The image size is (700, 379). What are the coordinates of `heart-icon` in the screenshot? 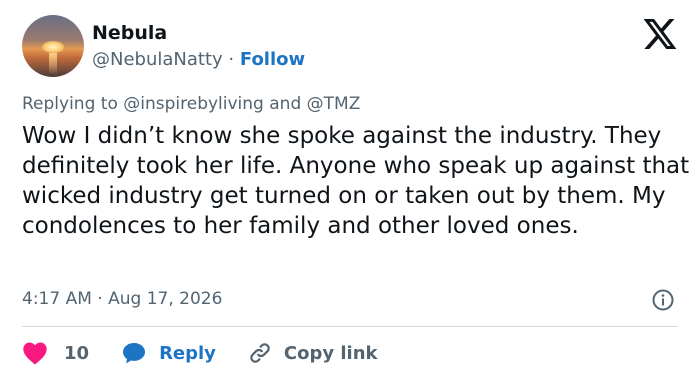 It's located at (35, 353).